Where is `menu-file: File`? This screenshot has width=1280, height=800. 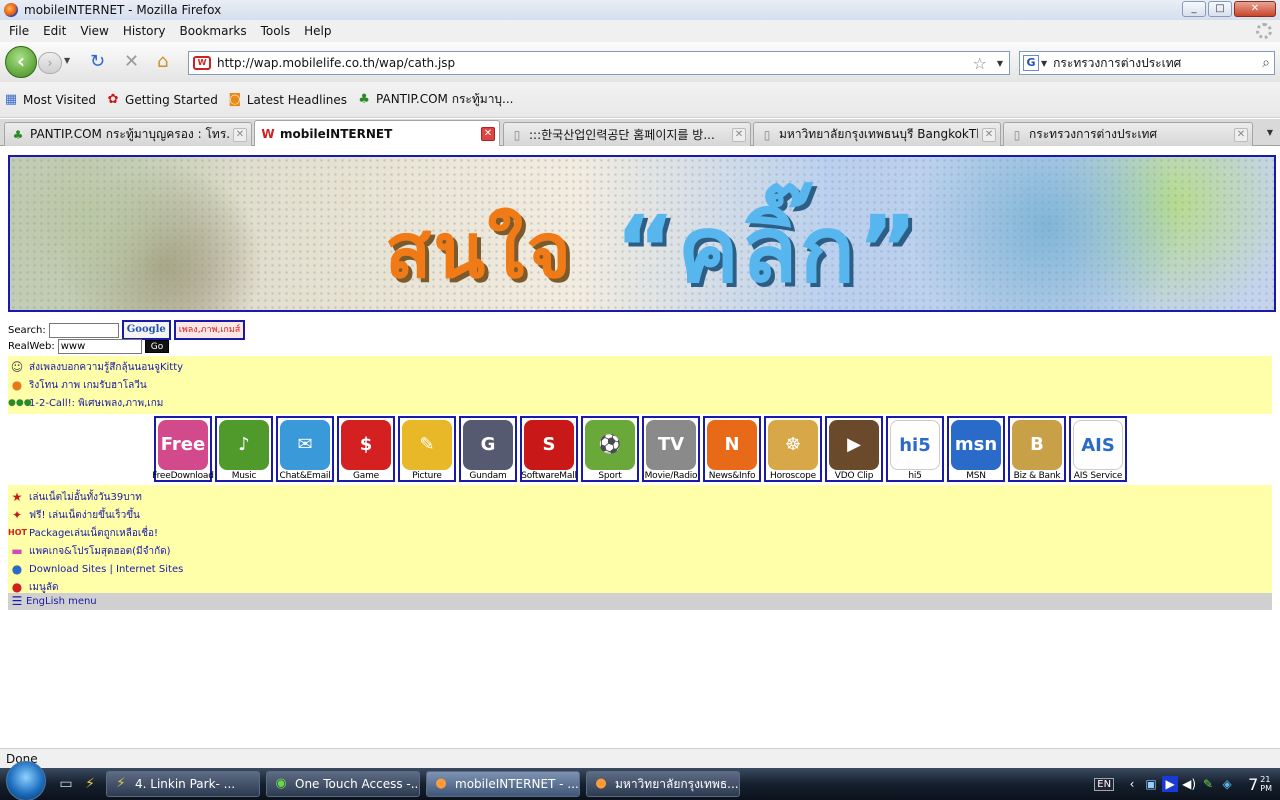
menu-file: File is located at coordinates (19, 31).